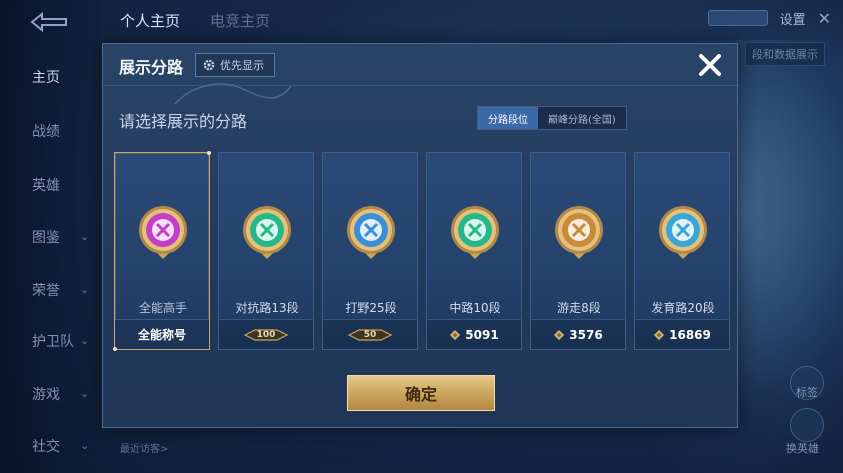 This screenshot has height=473, width=843. What do you see at coordinates (46, 238) in the screenshot?
I see `nav-item-label: 图鉴` at bounding box center [46, 238].